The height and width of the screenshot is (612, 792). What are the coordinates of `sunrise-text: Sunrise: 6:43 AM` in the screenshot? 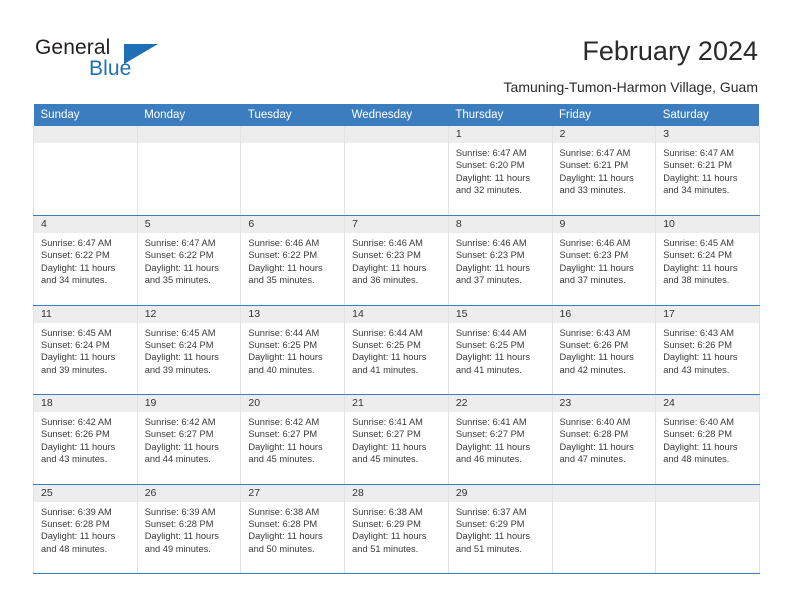 It's located at (595, 332).